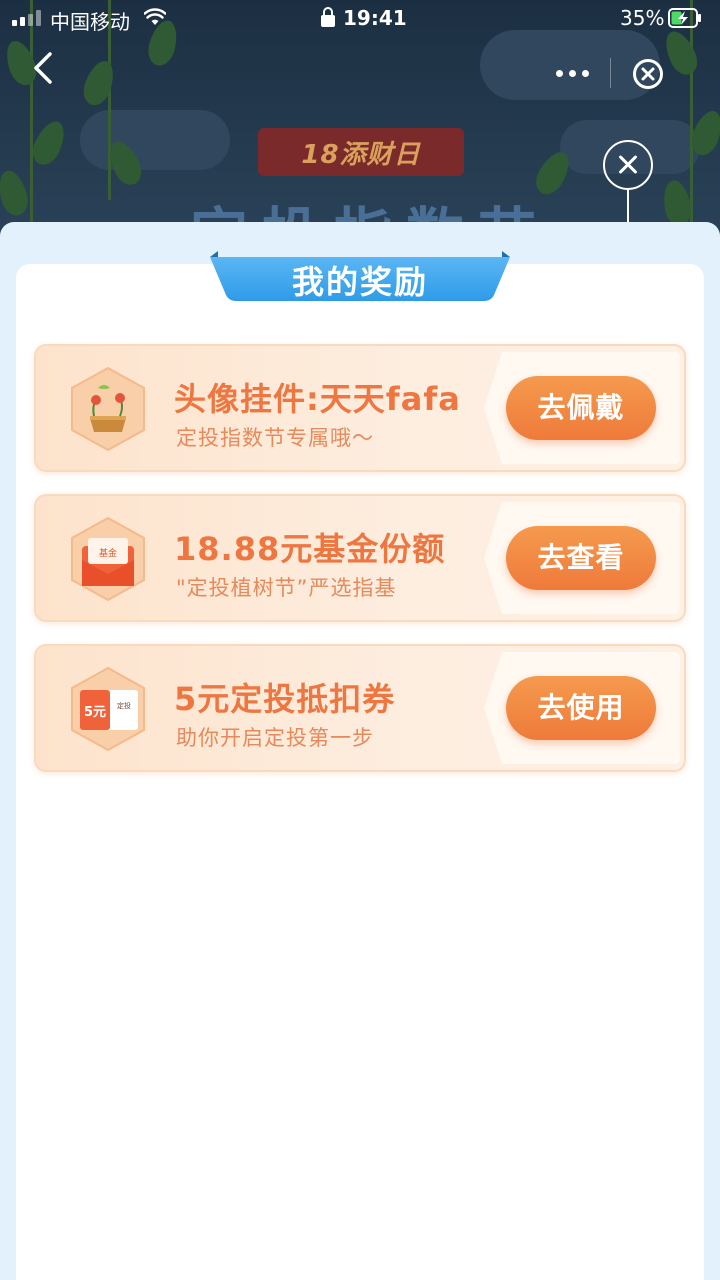 This screenshot has width=720, height=1280. I want to click on cellular-signal-icon, so click(26, 18).